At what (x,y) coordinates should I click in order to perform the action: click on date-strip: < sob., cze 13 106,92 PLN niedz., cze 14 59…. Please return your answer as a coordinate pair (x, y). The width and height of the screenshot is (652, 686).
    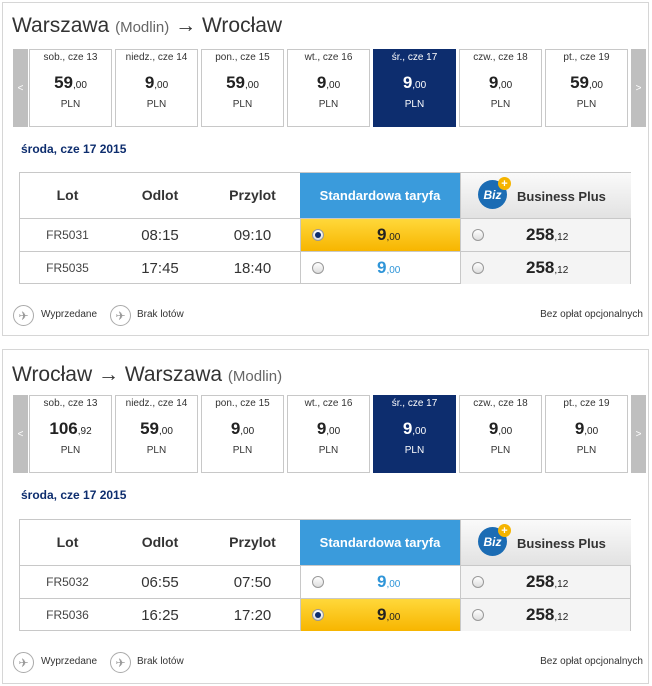
    Looking at the image, I should click on (329, 434).